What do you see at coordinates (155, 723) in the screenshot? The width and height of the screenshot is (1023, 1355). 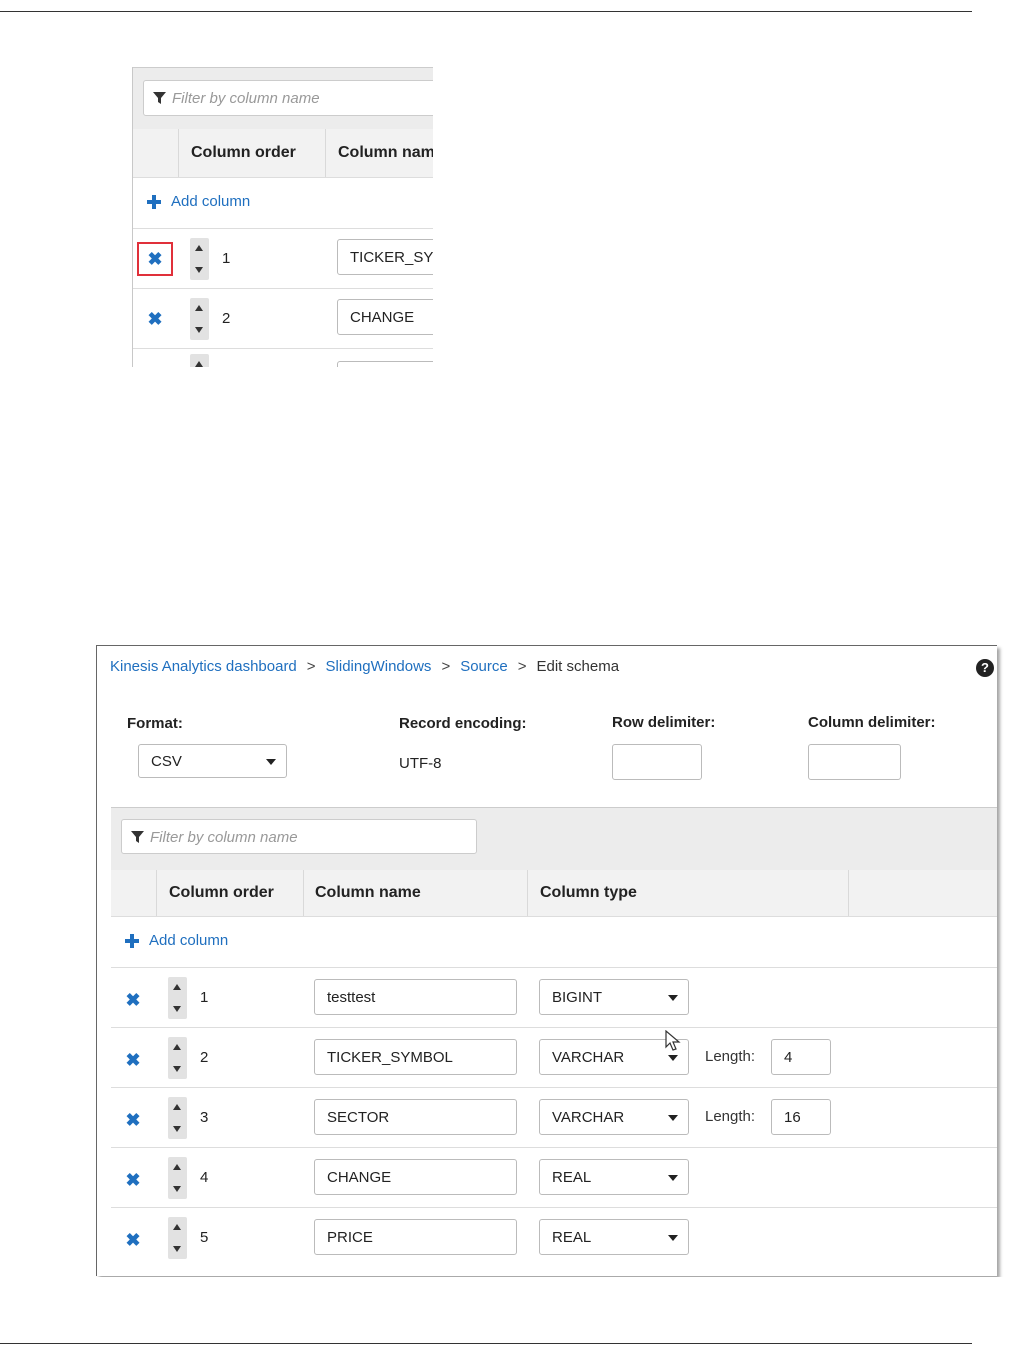 I see `format-label: Format:` at bounding box center [155, 723].